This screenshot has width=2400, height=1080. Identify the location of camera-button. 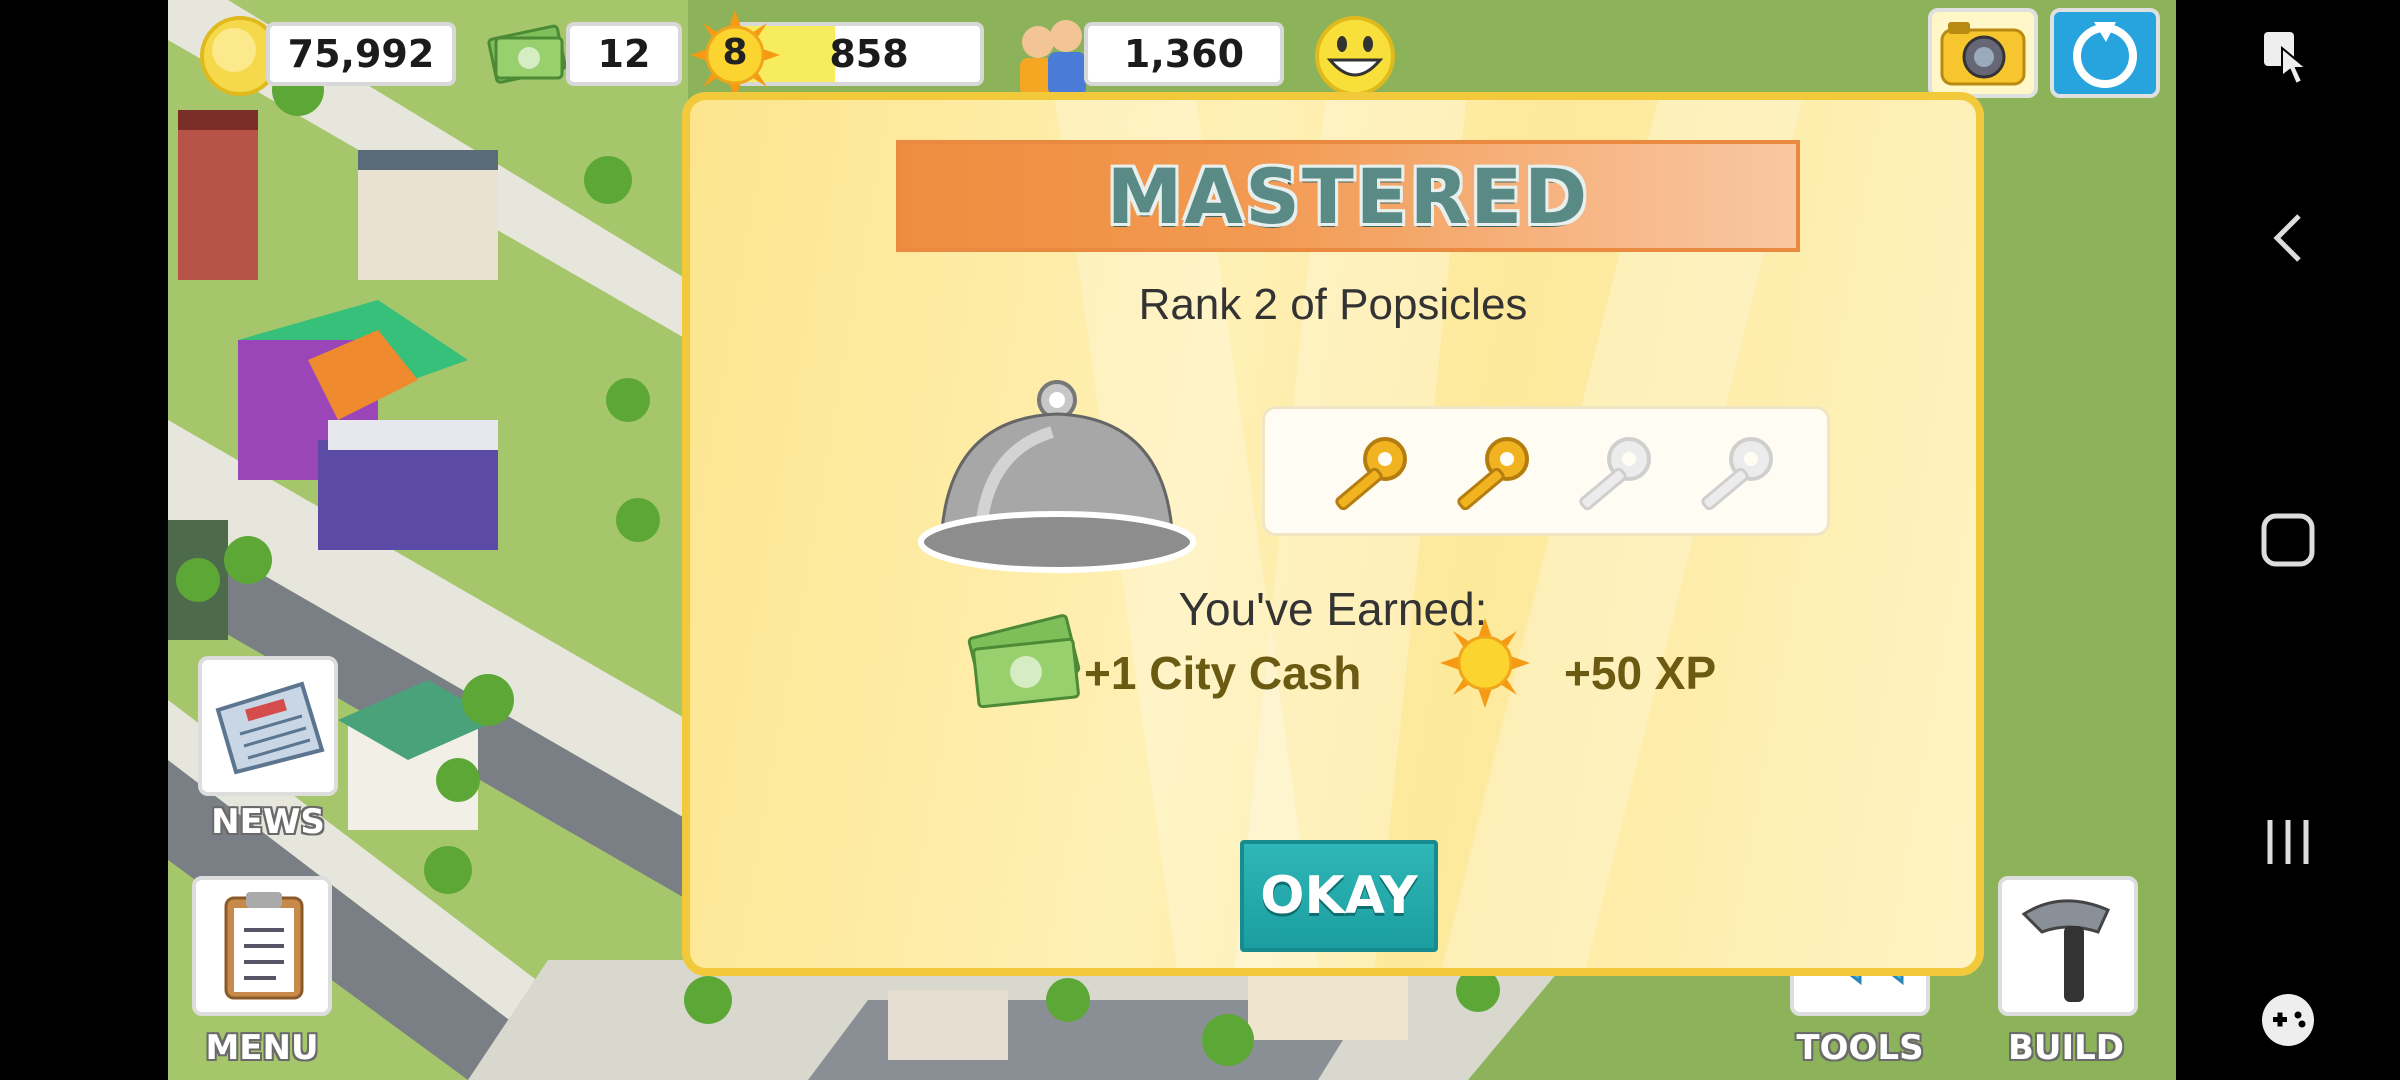
(1983, 53).